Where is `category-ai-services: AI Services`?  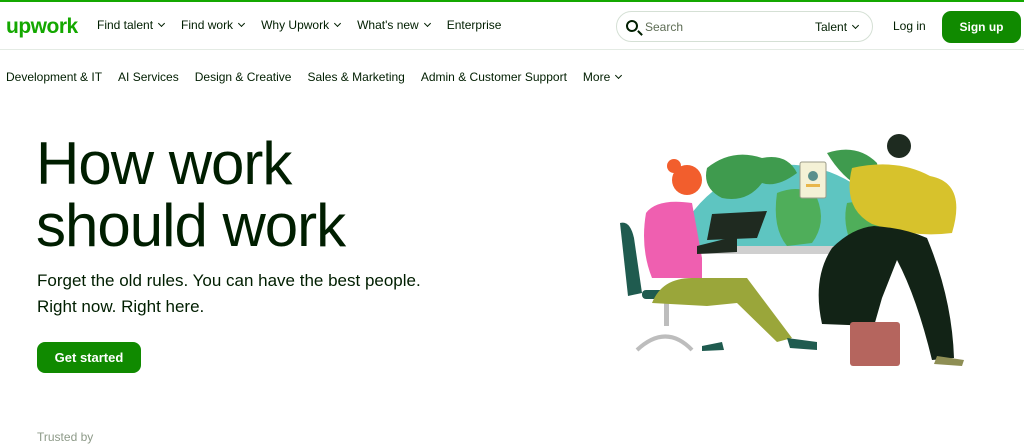 category-ai-services: AI Services is located at coordinates (148, 77).